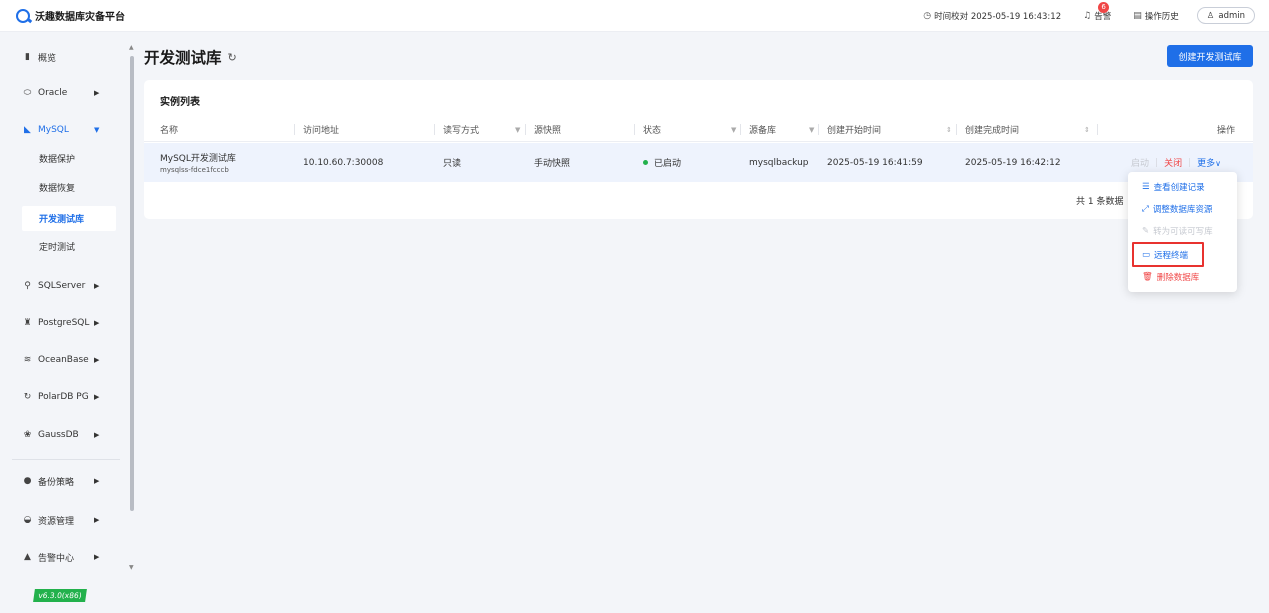 The width and height of the screenshot is (1269, 613). What do you see at coordinates (992, 131) in the screenshot?
I see `col-end-time: 创建完成时间` at bounding box center [992, 131].